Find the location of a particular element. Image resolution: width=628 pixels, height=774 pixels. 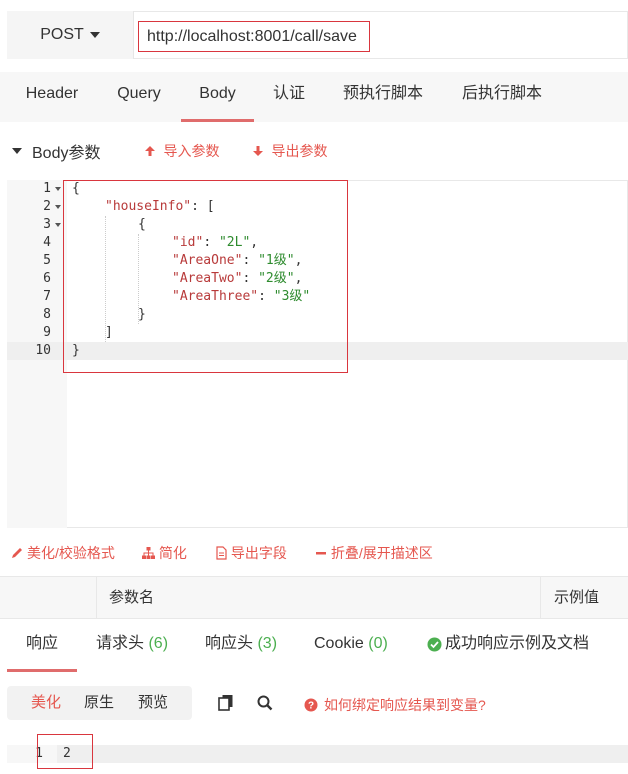

pen-icon is located at coordinates (17, 553).